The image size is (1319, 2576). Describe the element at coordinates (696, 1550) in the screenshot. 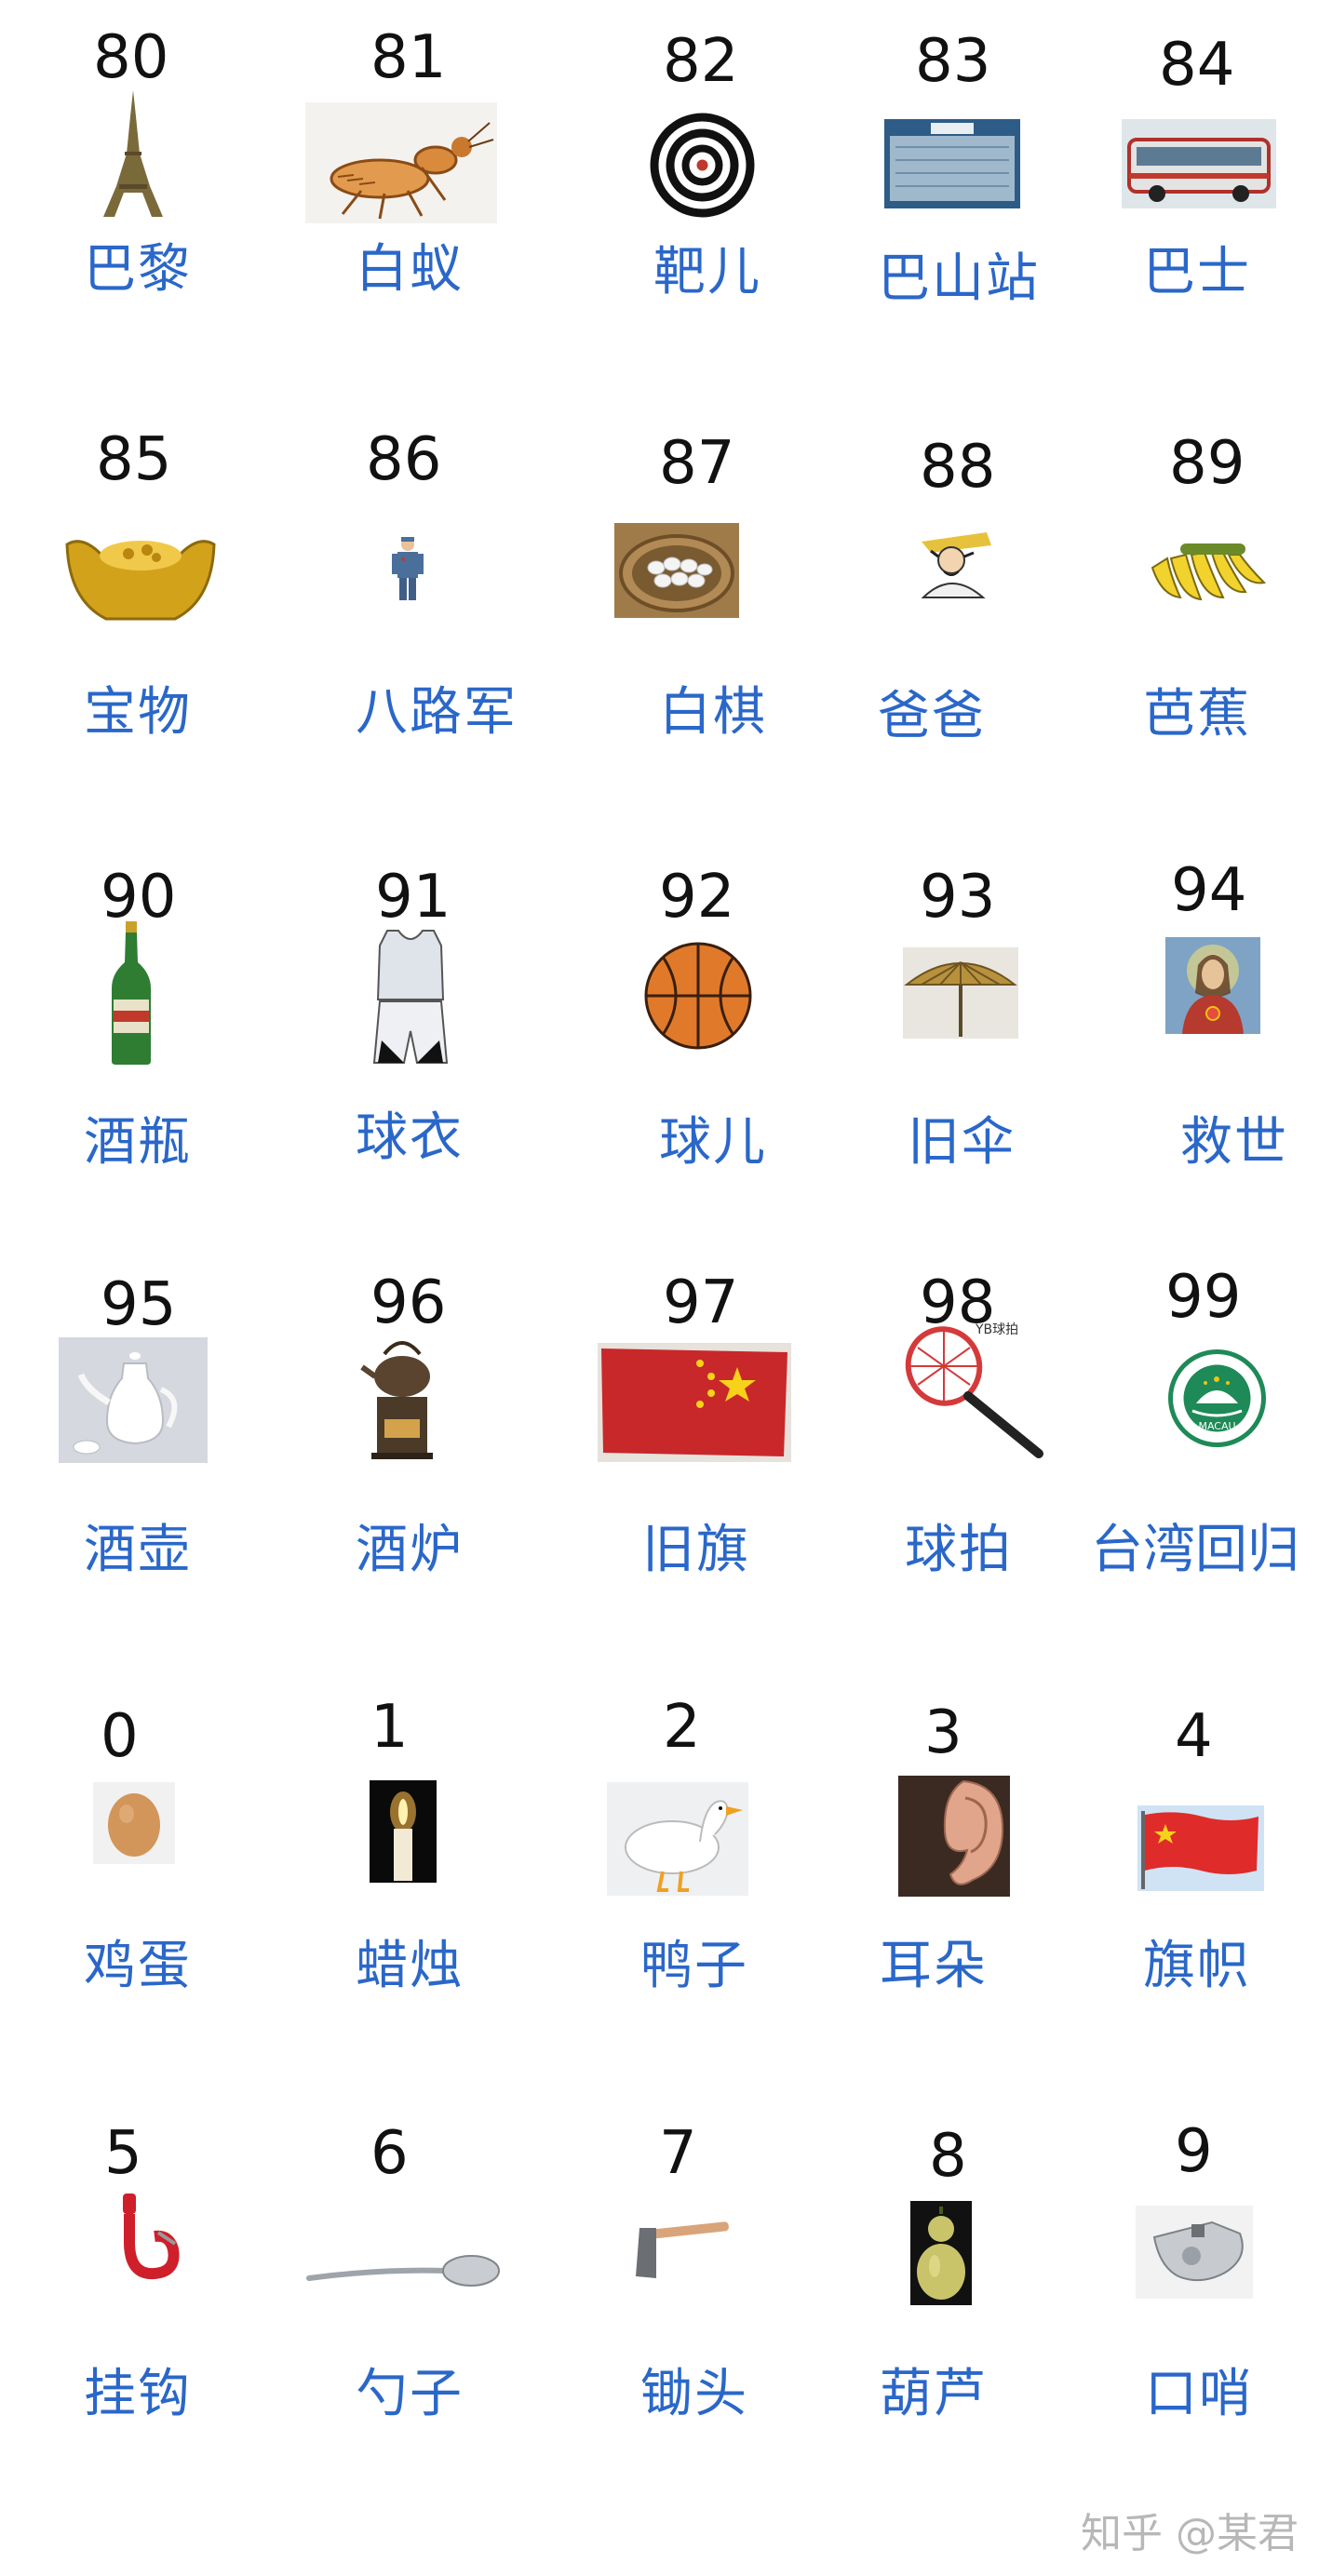

I see `peg-word: 旧旗` at that location.